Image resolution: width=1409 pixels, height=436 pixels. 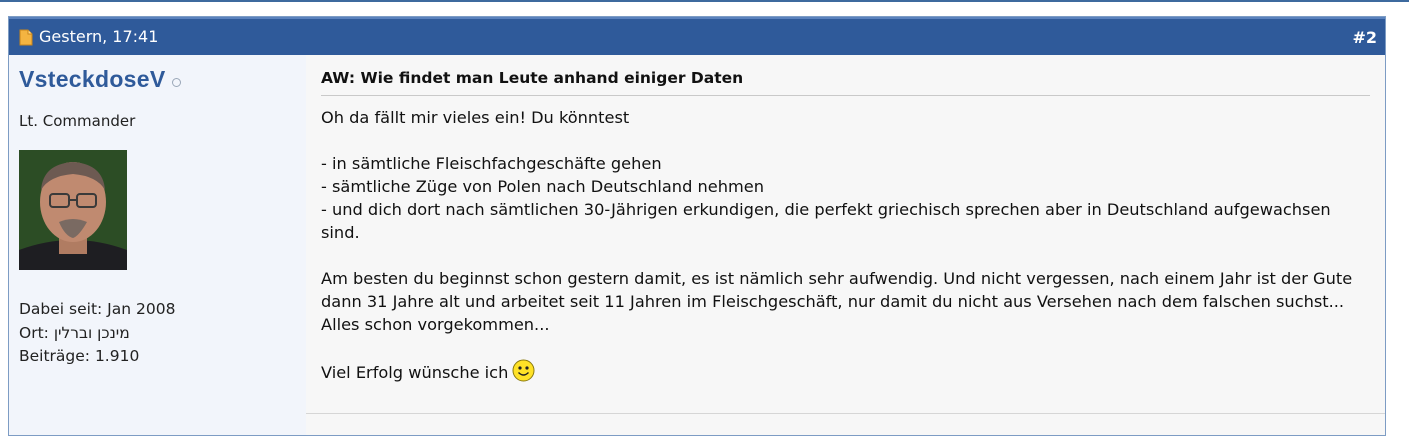 I want to click on document-icon, so click(x=26, y=37).